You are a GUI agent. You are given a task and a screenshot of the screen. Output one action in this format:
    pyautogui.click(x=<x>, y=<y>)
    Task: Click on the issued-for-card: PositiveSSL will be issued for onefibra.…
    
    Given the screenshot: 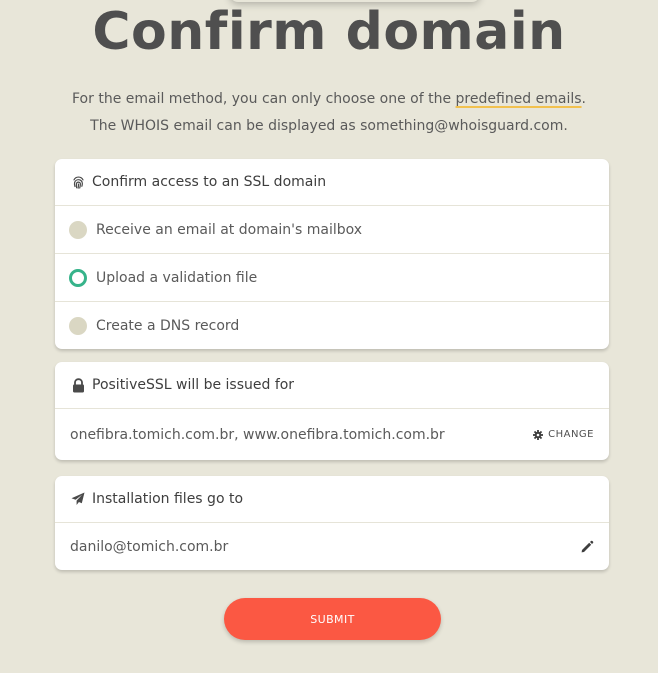 What is the action you would take?
    pyautogui.click(x=332, y=411)
    